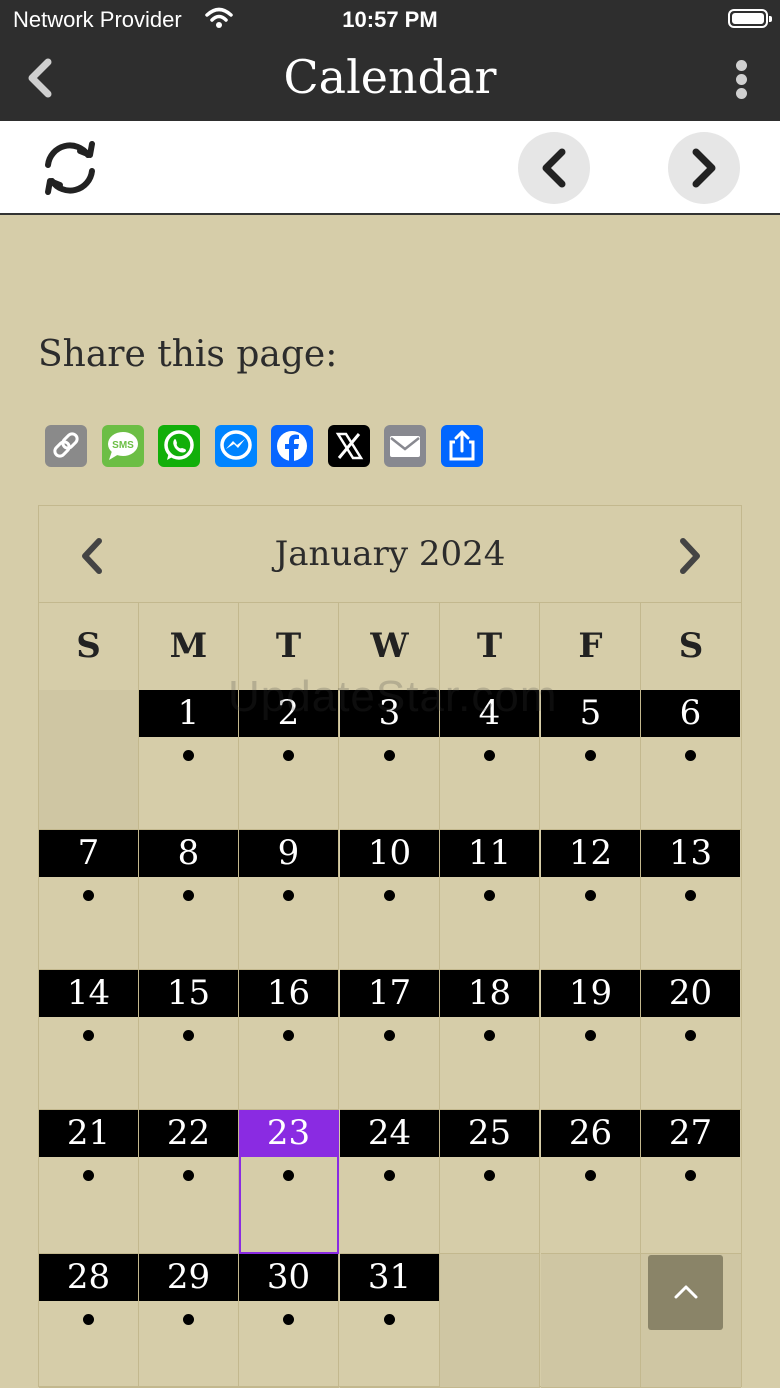  I want to click on nav-bar: Calendar, so click(390, 80).